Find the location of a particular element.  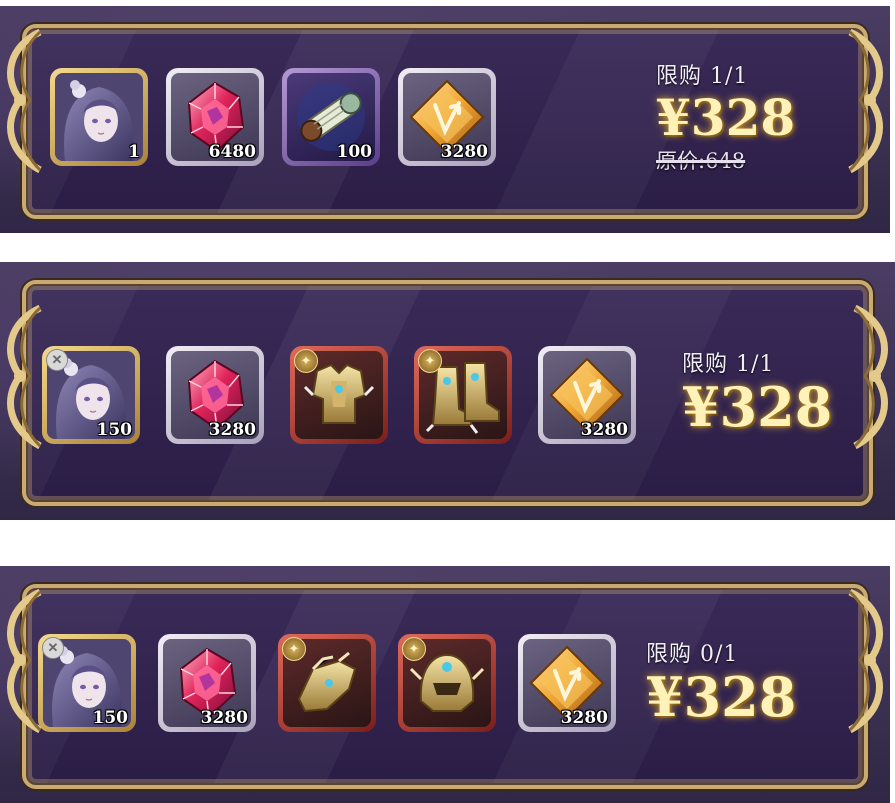

item-quantity: 100 is located at coordinates (354, 152).